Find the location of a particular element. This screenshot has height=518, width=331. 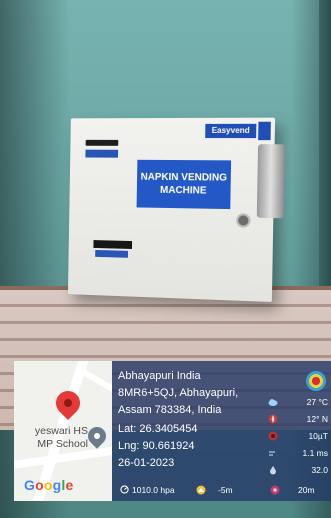

school-pin-dot is located at coordinates (97, 436).